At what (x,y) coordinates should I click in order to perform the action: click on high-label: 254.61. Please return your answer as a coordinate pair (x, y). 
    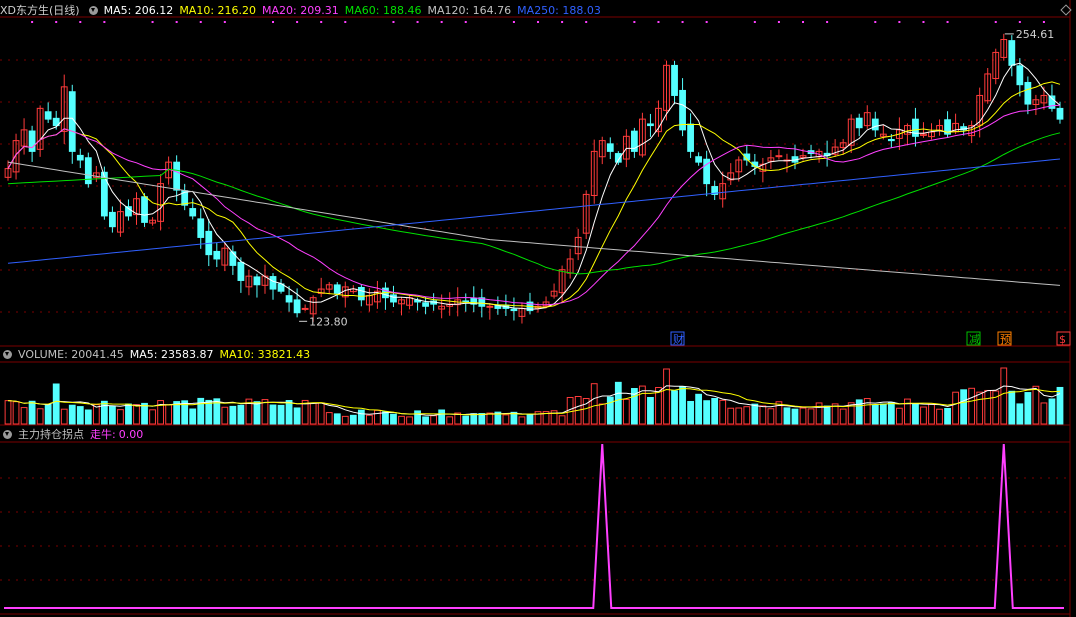
    Looking at the image, I should click on (1035, 34).